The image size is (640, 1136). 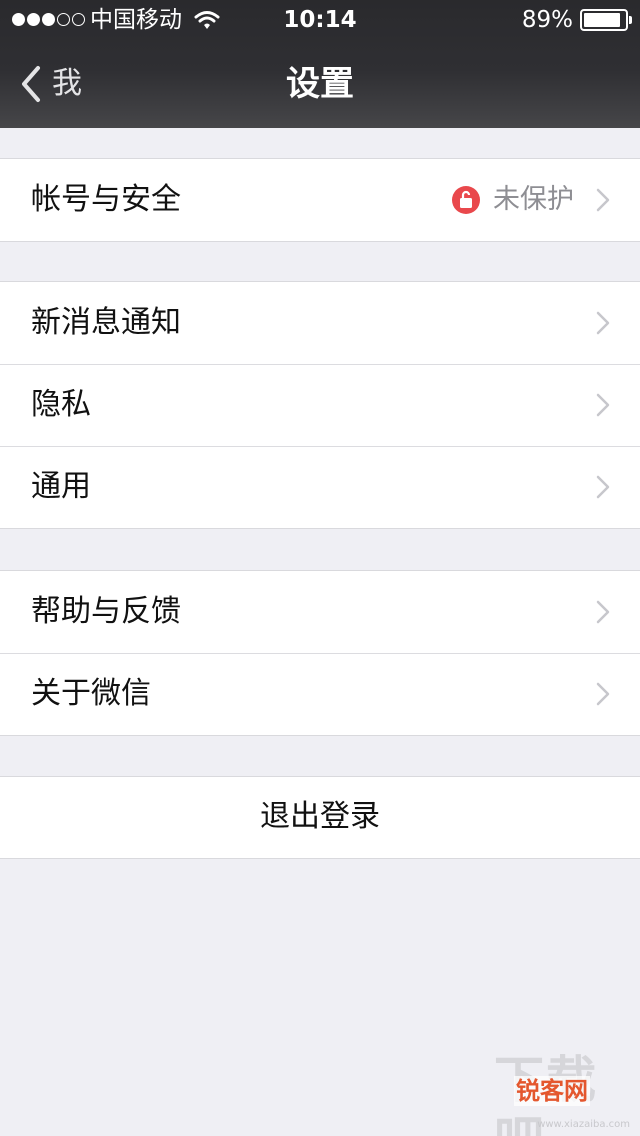 What do you see at coordinates (547, 20) in the screenshot?
I see `battery-percent: 89%` at bounding box center [547, 20].